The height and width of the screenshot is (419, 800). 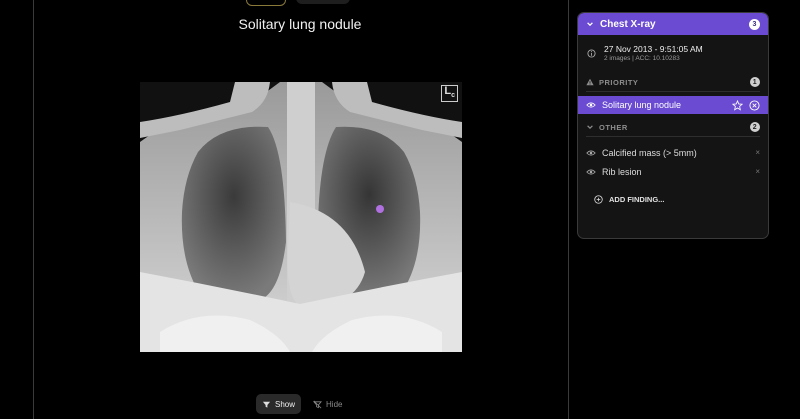 What do you see at coordinates (673, 82) in the screenshot?
I see `priority-section-header: PRIORITY 1` at bounding box center [673, 82].